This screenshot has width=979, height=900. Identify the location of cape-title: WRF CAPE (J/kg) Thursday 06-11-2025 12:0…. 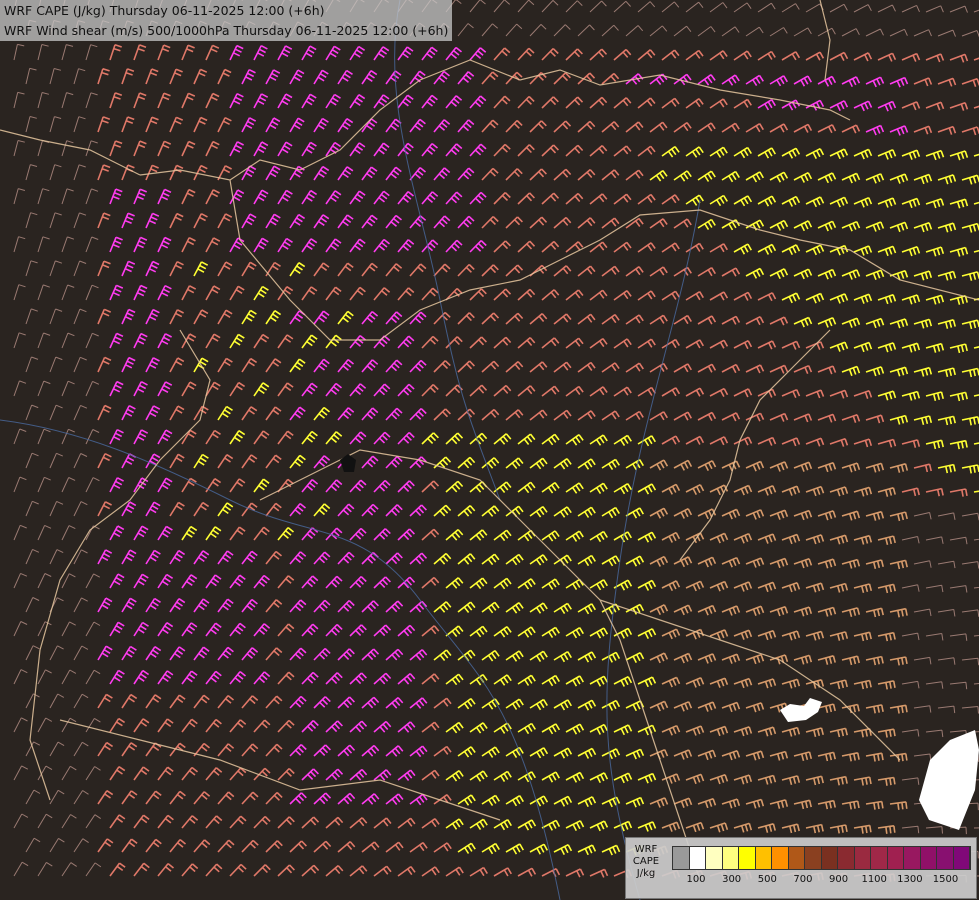
(164, 10).